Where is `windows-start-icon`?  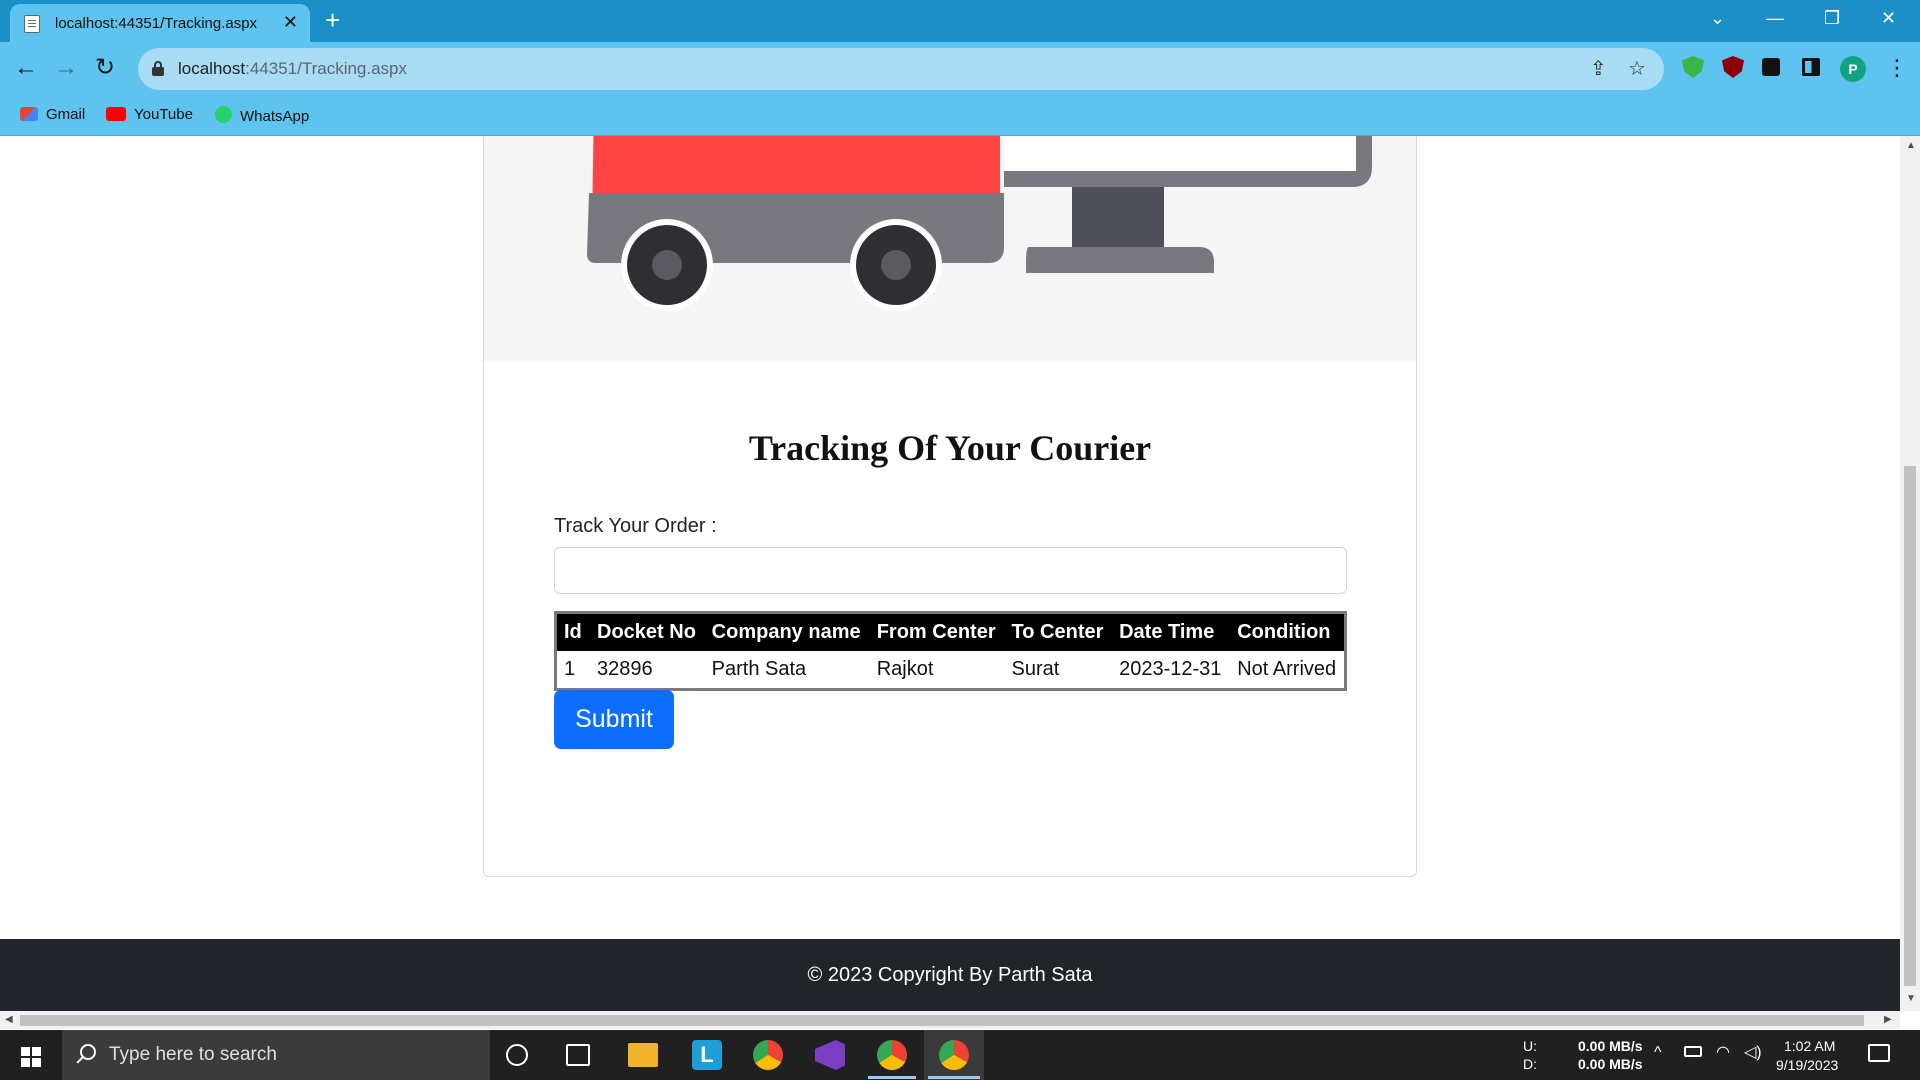 windows-start-icon is located at coordinates (31, 1057).